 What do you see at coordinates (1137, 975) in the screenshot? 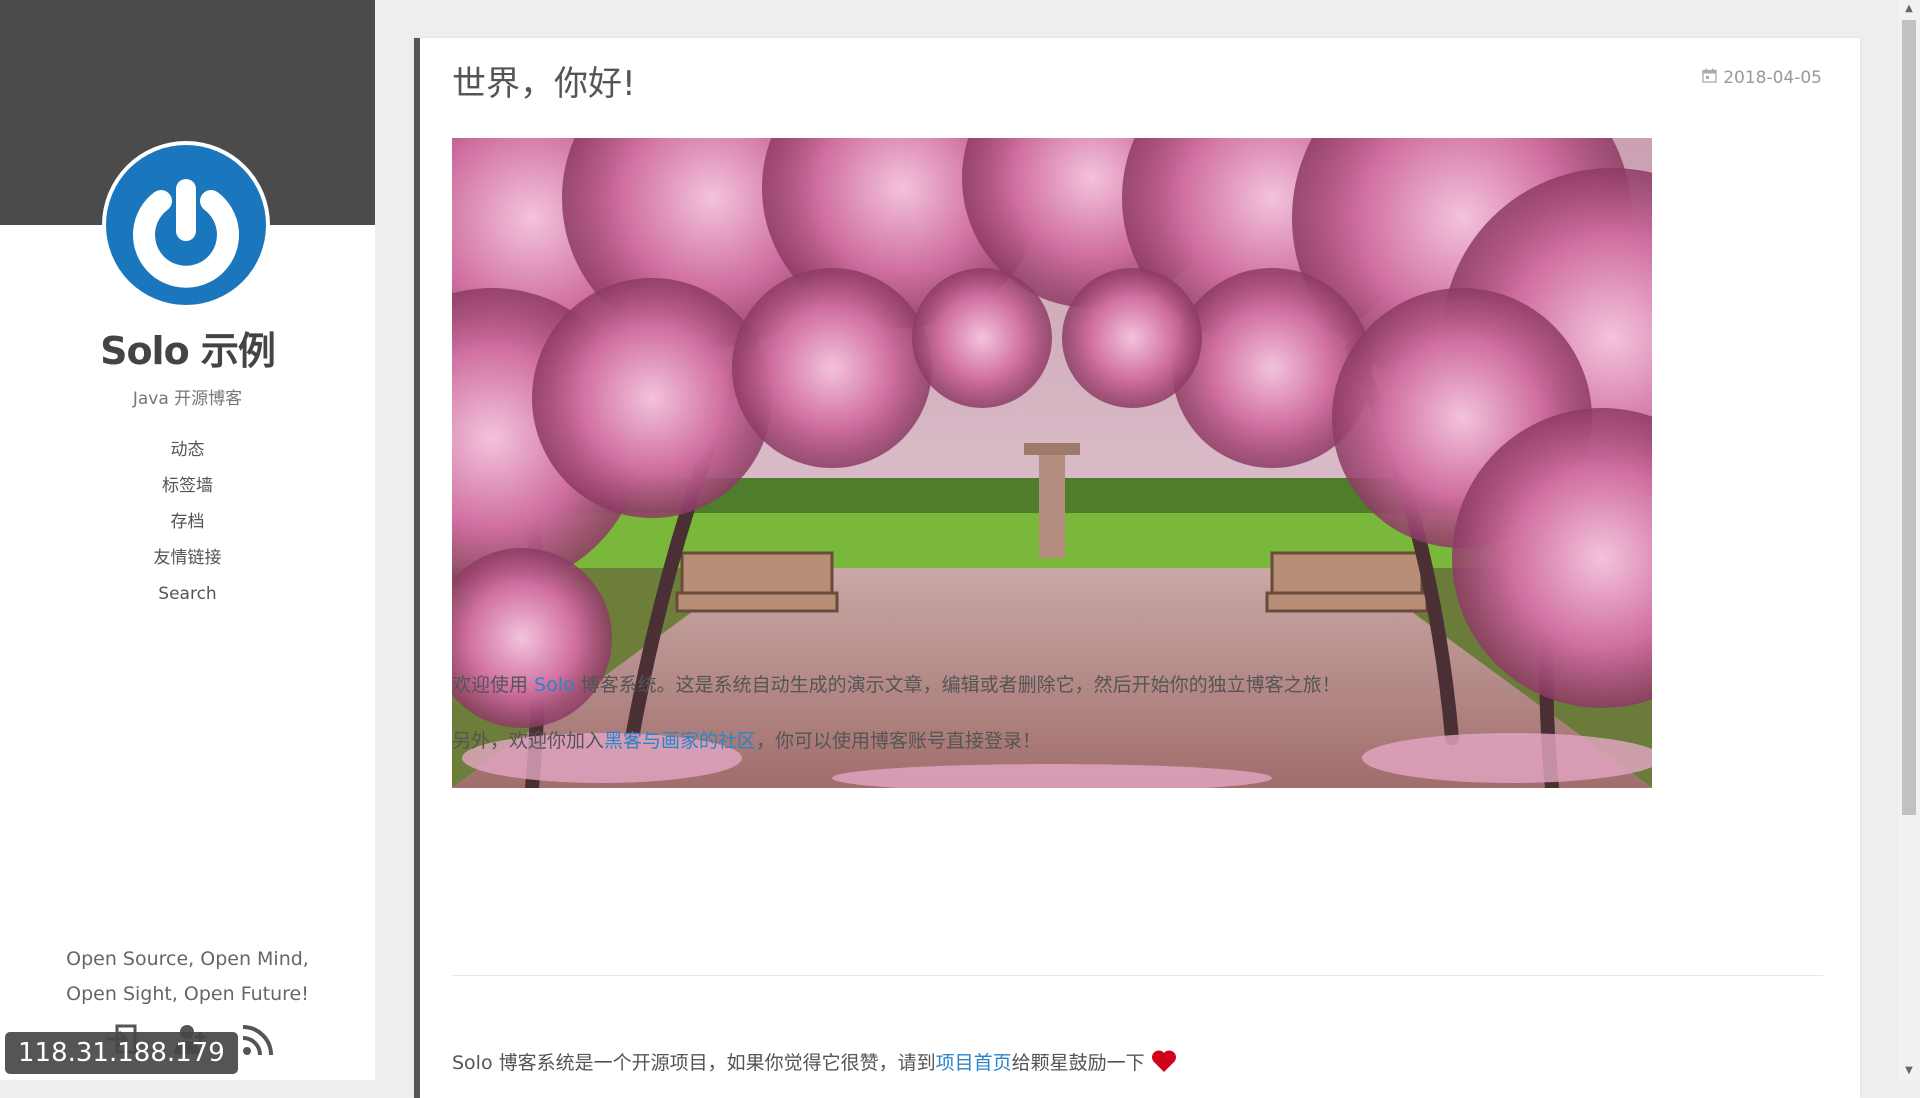
I see `content-divider` at bounding box center [1137, 975].